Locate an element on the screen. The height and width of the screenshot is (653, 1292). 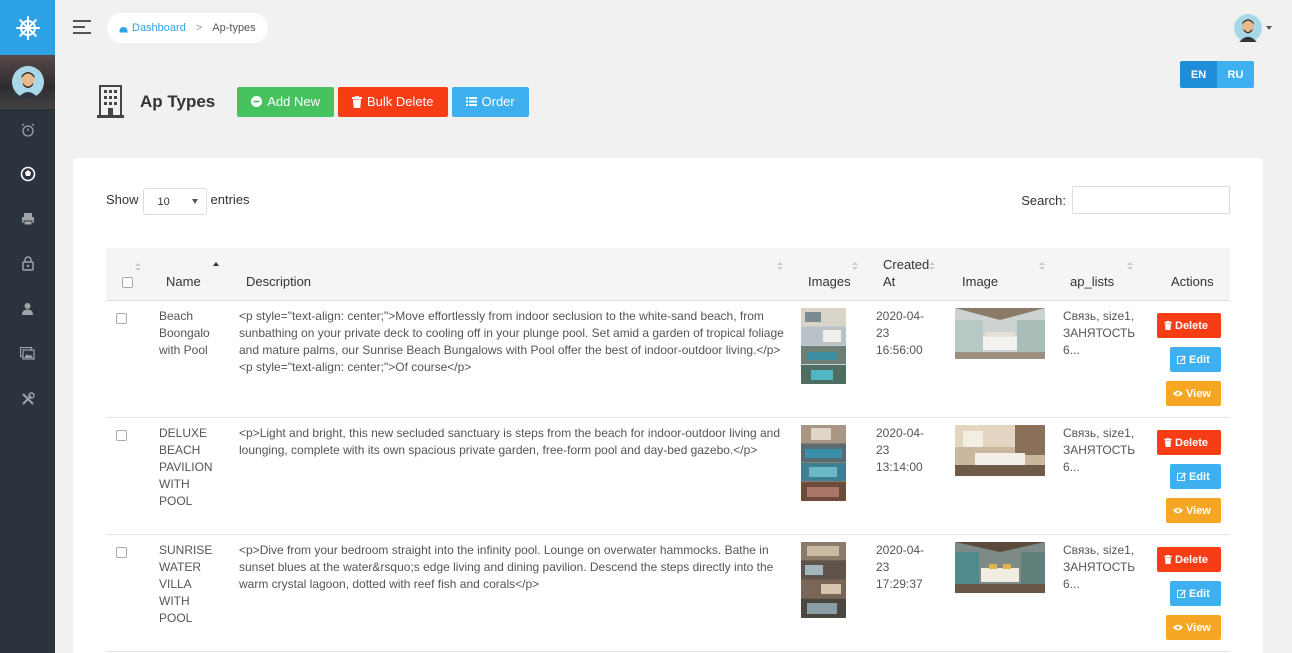
col-created-at-line2: At is located at coordinates (889, 281).